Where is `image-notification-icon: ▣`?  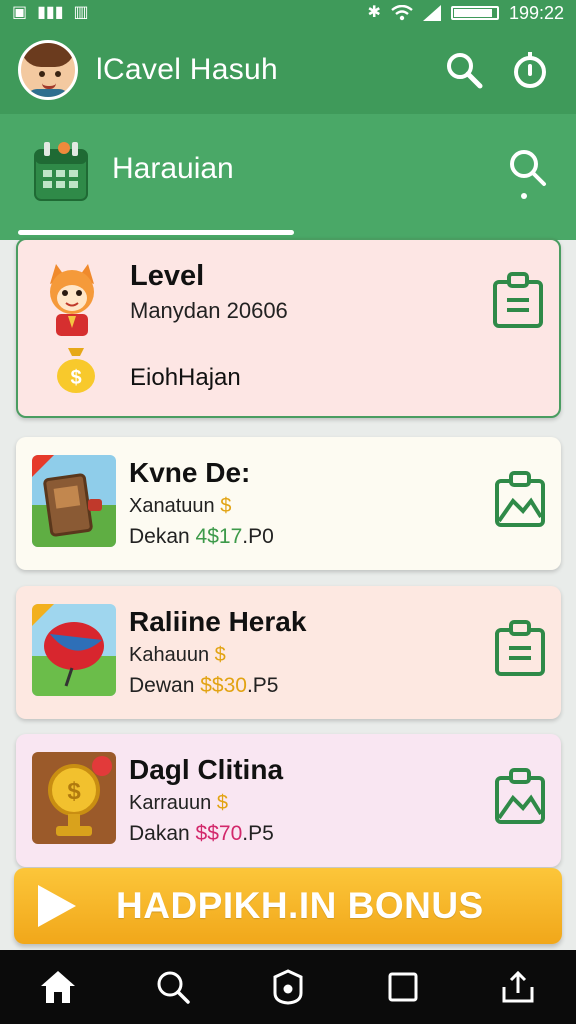
image-notification-icon: ▣ is located at coordinates (20, 12).